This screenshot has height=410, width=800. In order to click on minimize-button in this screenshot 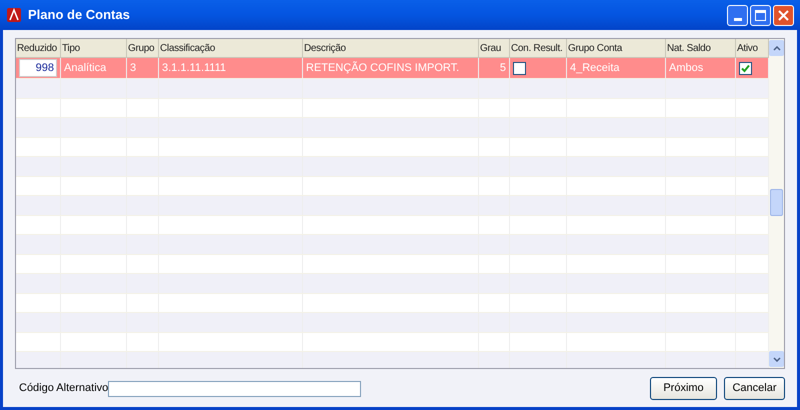, I will do `click(737, 15)`.